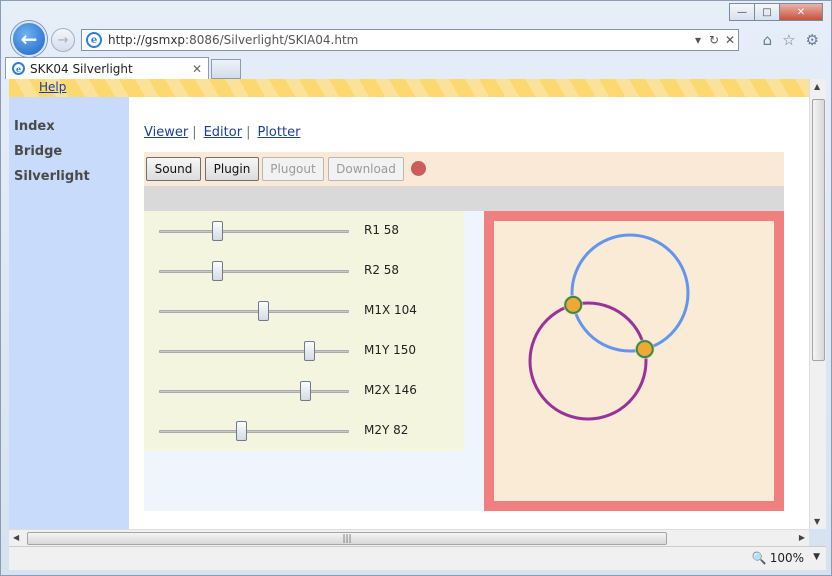 The image size is (832, 576). I want to click on help-link: Help, so click(52, 87).